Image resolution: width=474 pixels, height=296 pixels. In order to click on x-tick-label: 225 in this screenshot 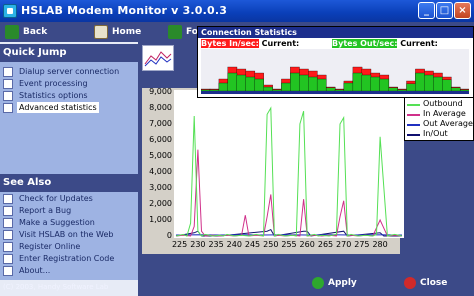, I will do `click(179, 244)`.